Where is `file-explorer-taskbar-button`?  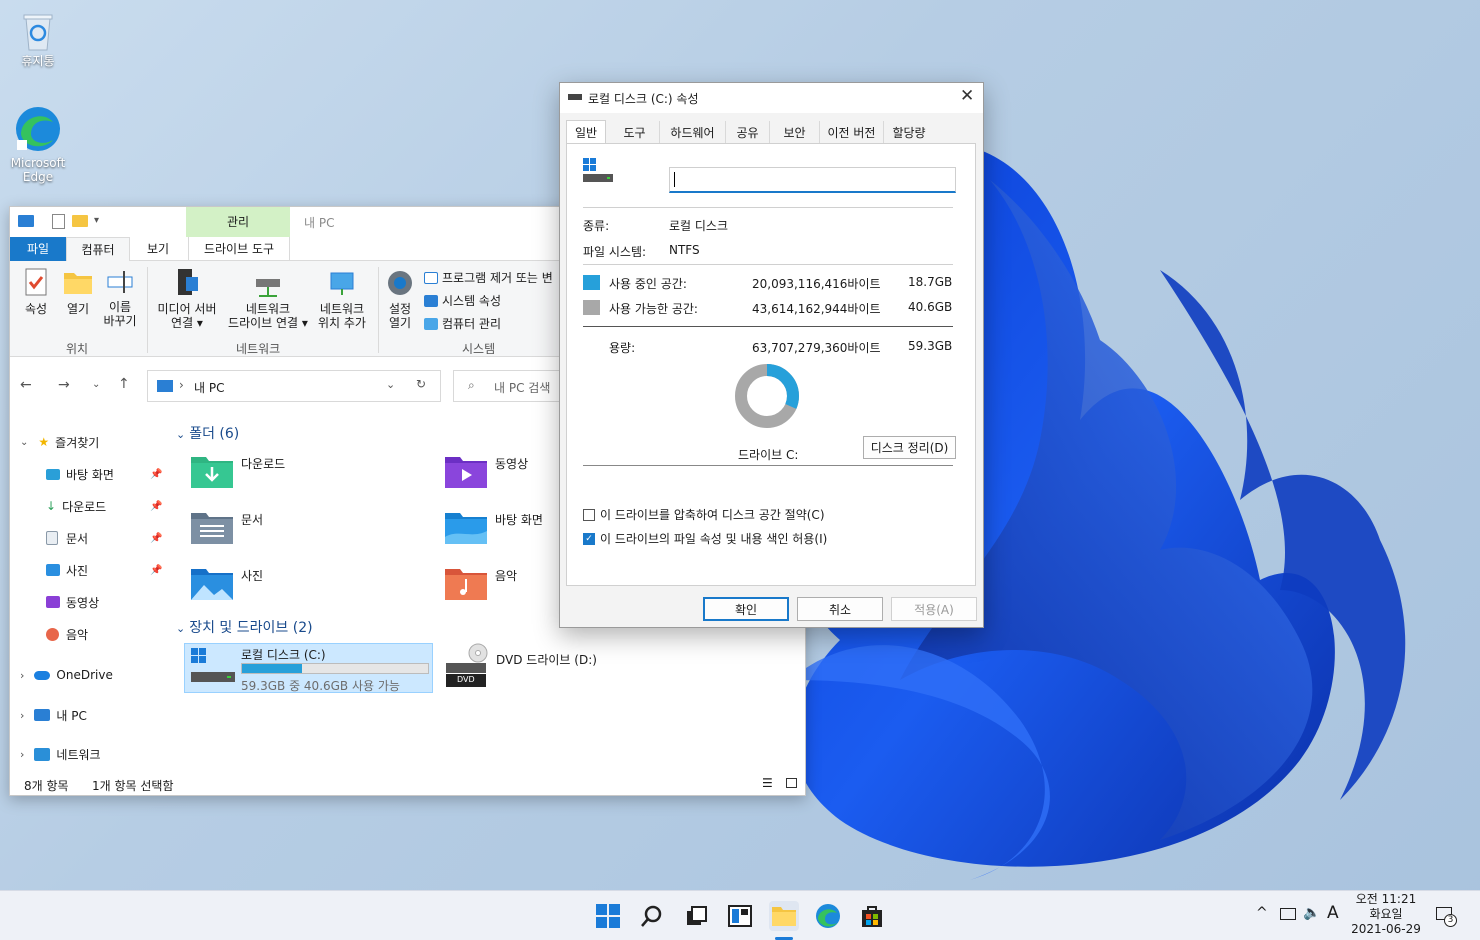 file-explorer-taskbar-button is located at coordinates (784, 916).